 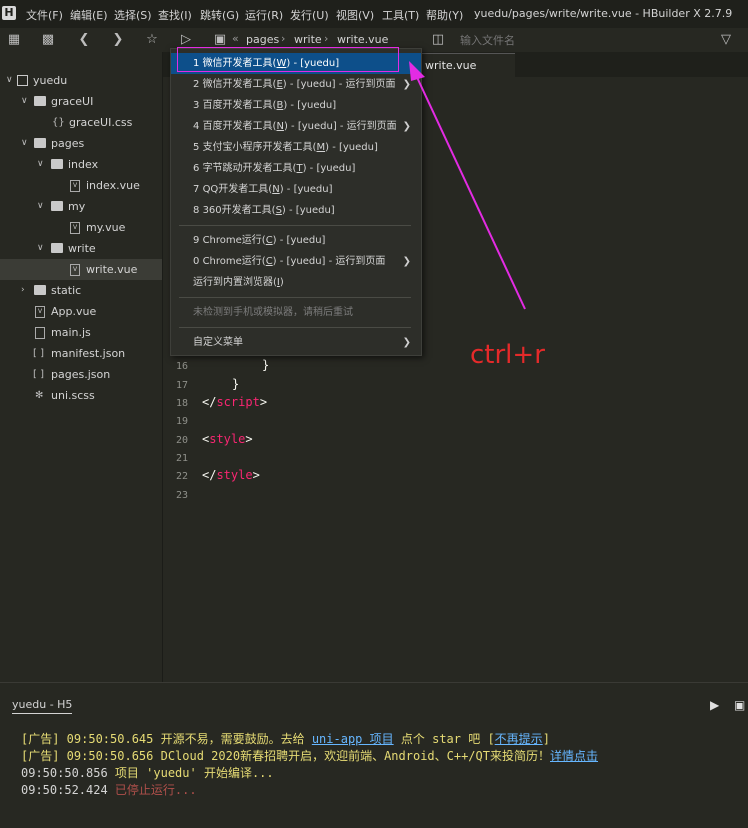 I want to click on menu-item-label: 百度开发者工具(, so click(x=239, y=126).